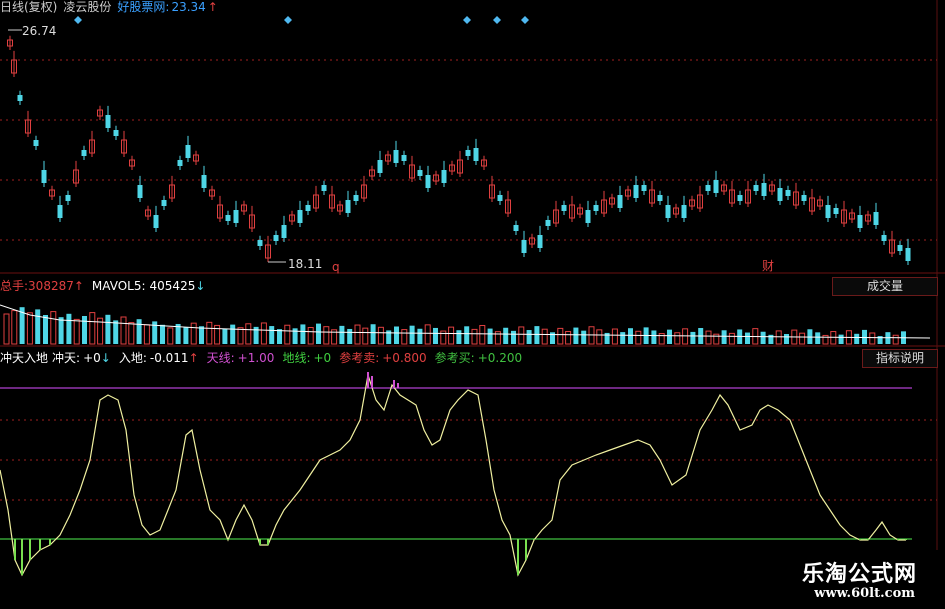 The height and width of the screenshot is (609, 945). Describe the element at coordinates (859, 574) in the screenshot. I see `watermark-name: 乐淘公式网` at that location.